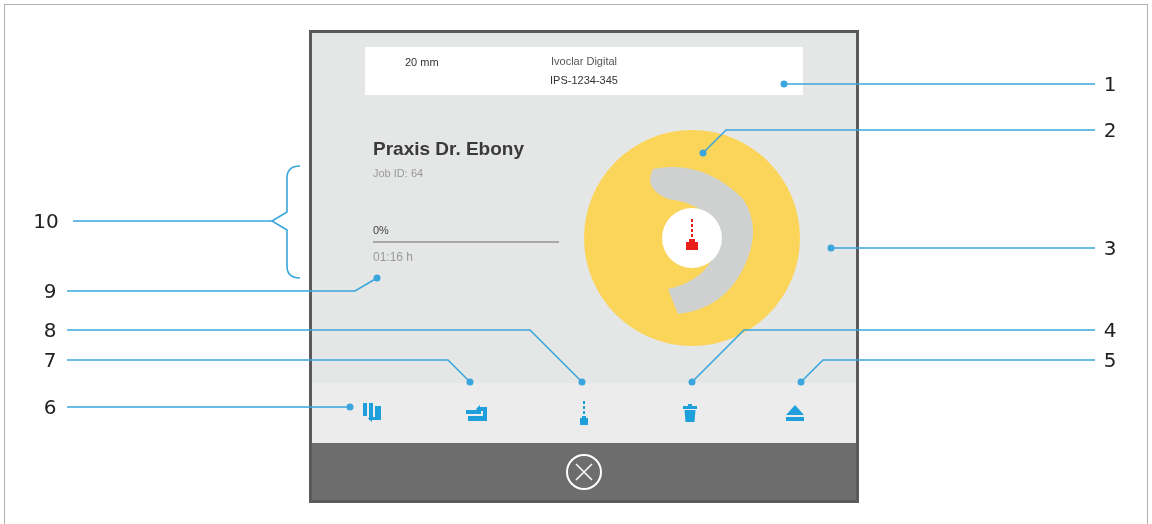 This screenshot has width=1152, height=524. I want to click on drill-tool-icon, so click(584, 413).